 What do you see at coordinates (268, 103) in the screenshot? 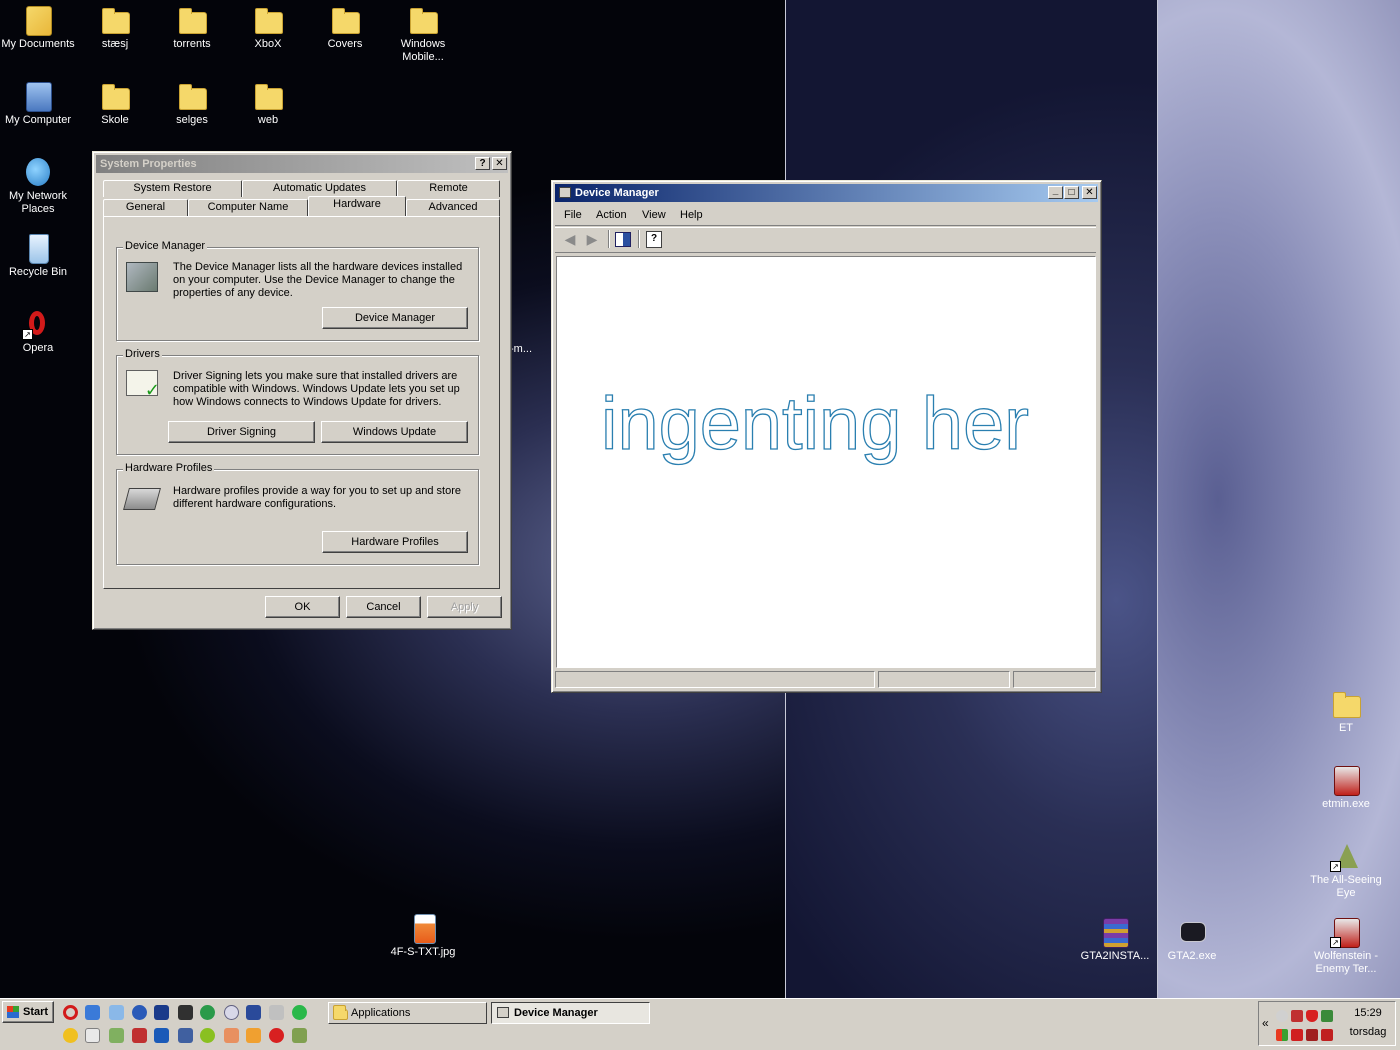
I see `desktop-icon-web: web` at bounding box center [268, 103].